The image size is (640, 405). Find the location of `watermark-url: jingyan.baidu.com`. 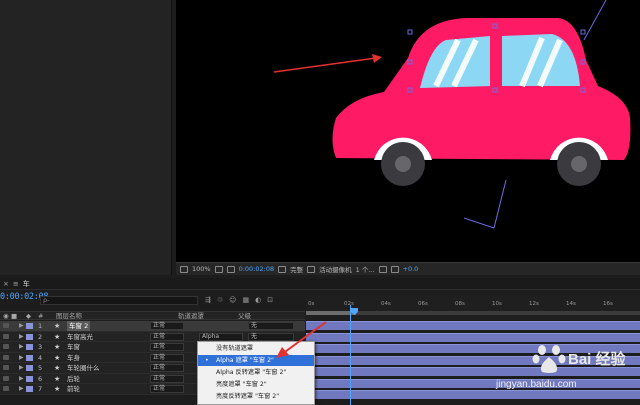

watermark-url: jingyan.baidu.com is located at coordinates (536, 384).